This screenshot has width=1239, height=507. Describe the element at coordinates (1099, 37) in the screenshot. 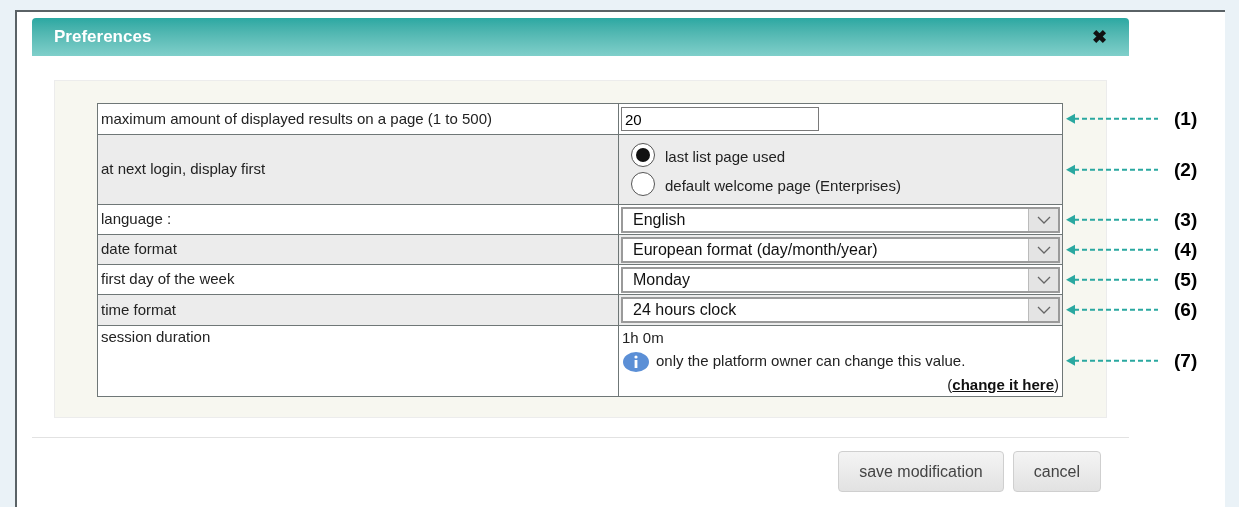

I see `close-button: ✖` at that location.